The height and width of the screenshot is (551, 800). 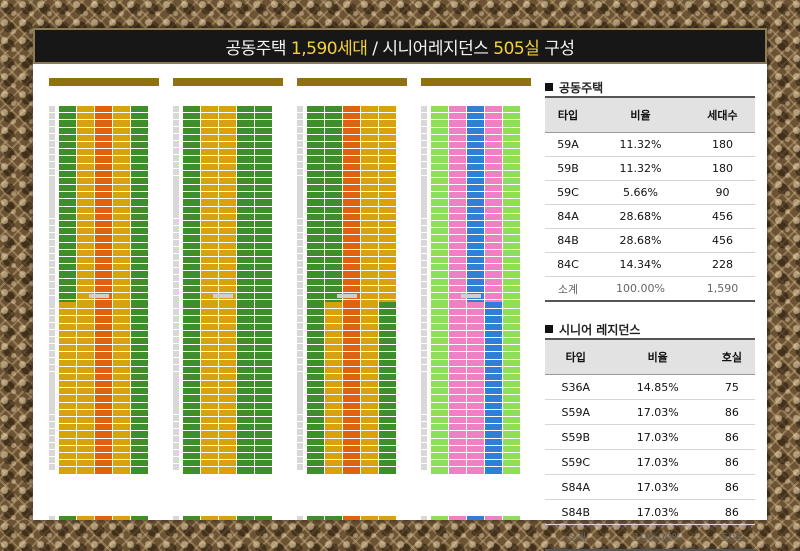 I want to click on table-cell: 11.32%, so click(x=640, y=144).